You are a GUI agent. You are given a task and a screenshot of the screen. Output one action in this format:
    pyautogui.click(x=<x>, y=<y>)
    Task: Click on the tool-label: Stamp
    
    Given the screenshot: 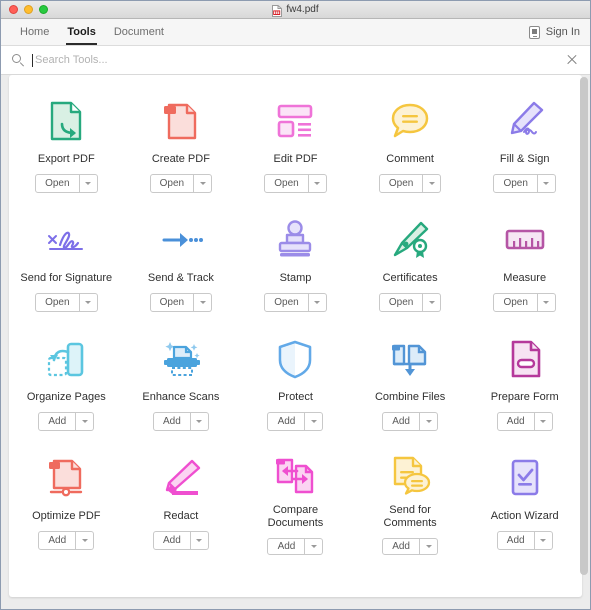 What is the action you would take?
    pyautogui.click(x=295, y=278)
    